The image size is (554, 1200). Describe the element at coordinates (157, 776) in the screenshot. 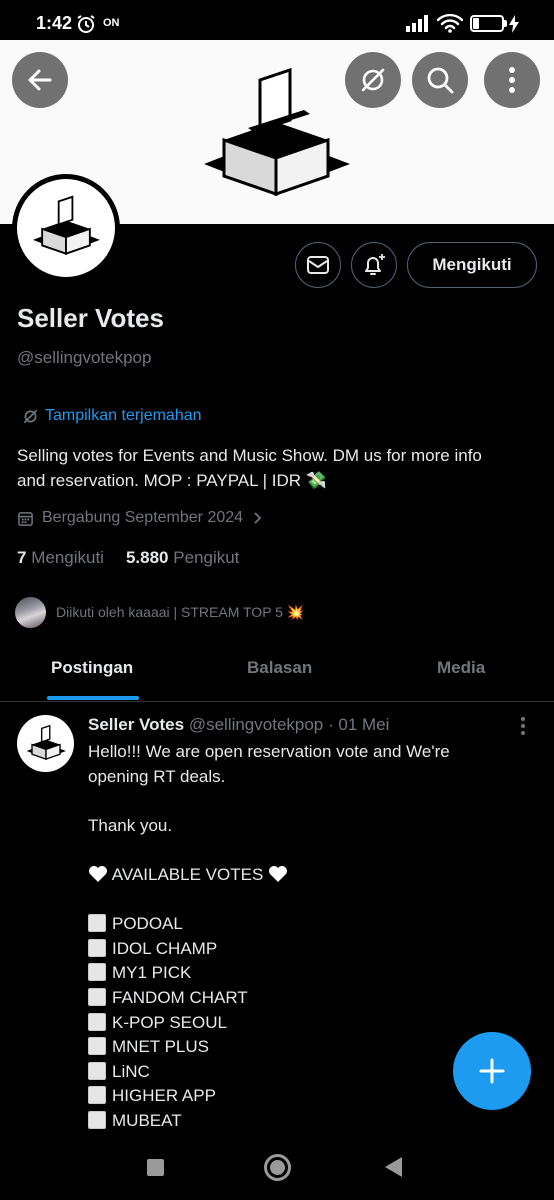

I see `post-line: opening RT deals.` at that location.